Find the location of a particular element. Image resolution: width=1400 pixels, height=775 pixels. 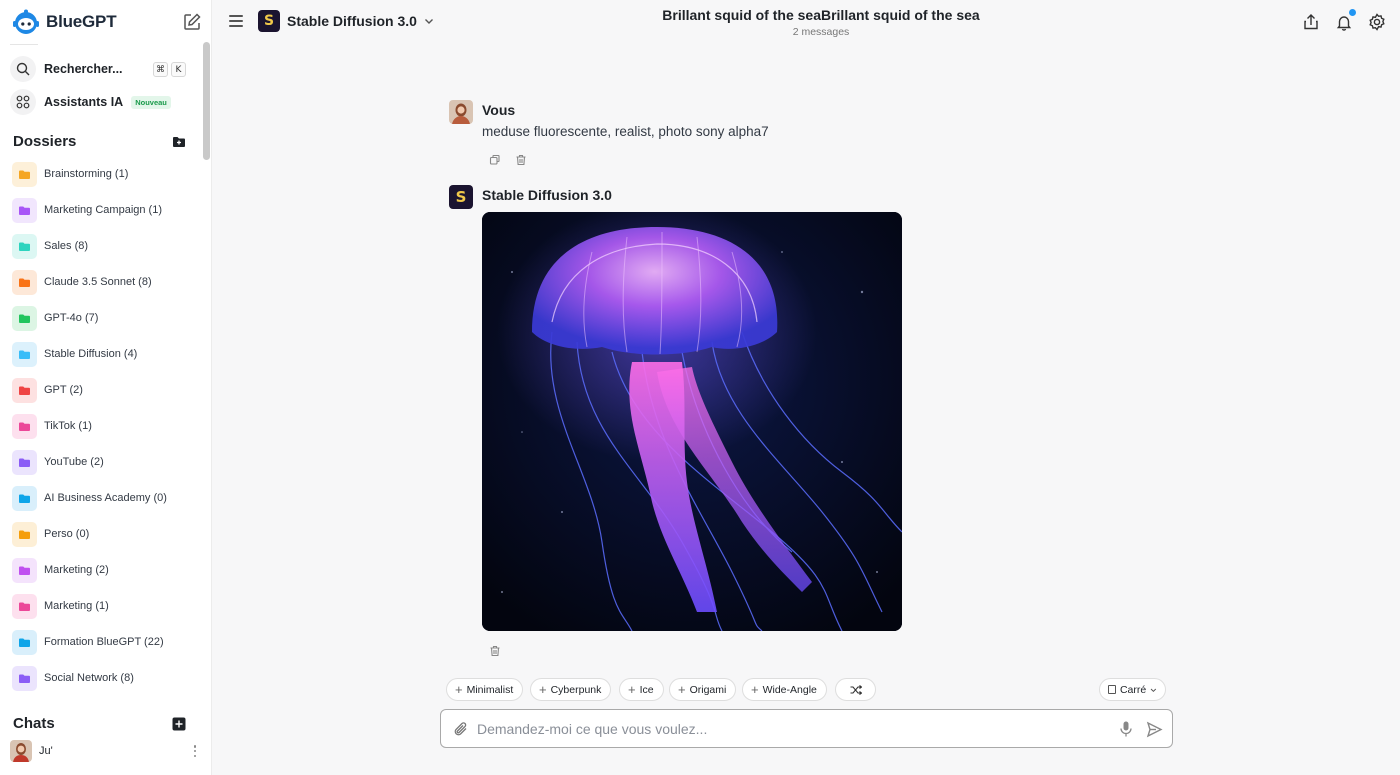

more-options-icon is located at coordinates (195, 751).